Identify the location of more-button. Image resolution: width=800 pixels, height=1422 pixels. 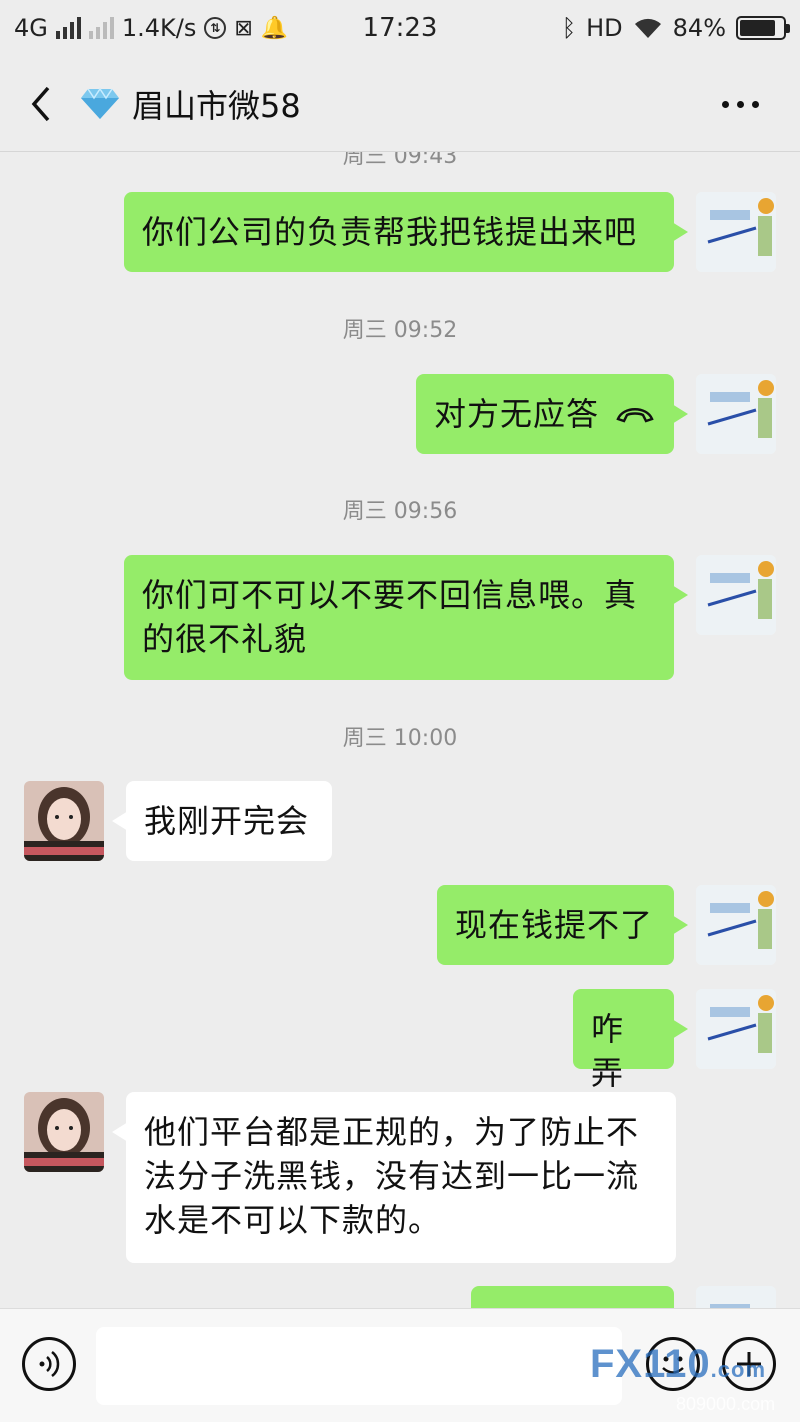
(740, 104).